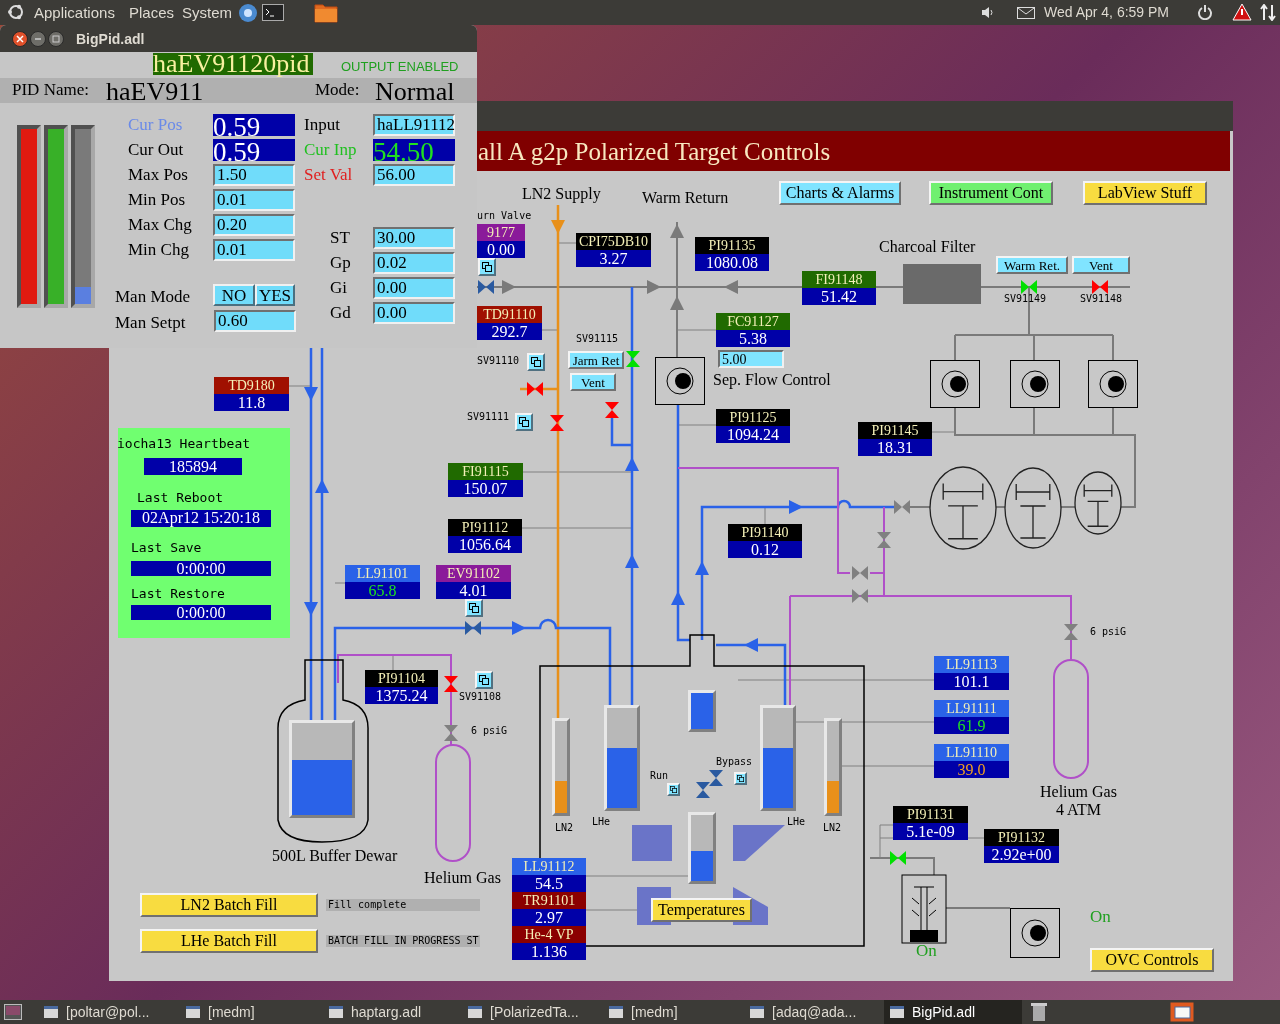 Image resolution: width=1280 pixels, height=1024 pixels. Describe the element at coordinates (152, 12) in the screenshot. I see `menu-item: Places` at that location.